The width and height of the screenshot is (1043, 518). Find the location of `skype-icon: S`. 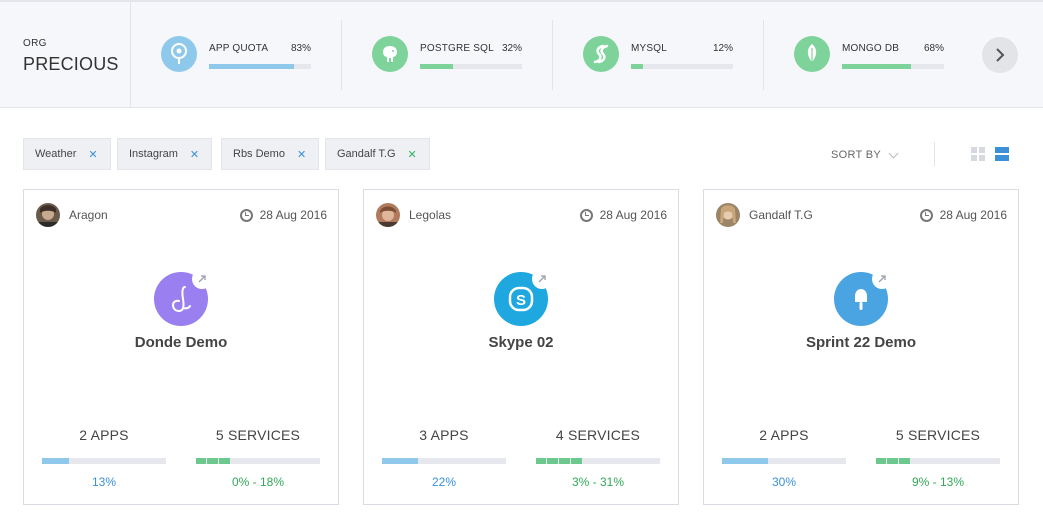

skype-icon: S is located at coordinates (523, 297).